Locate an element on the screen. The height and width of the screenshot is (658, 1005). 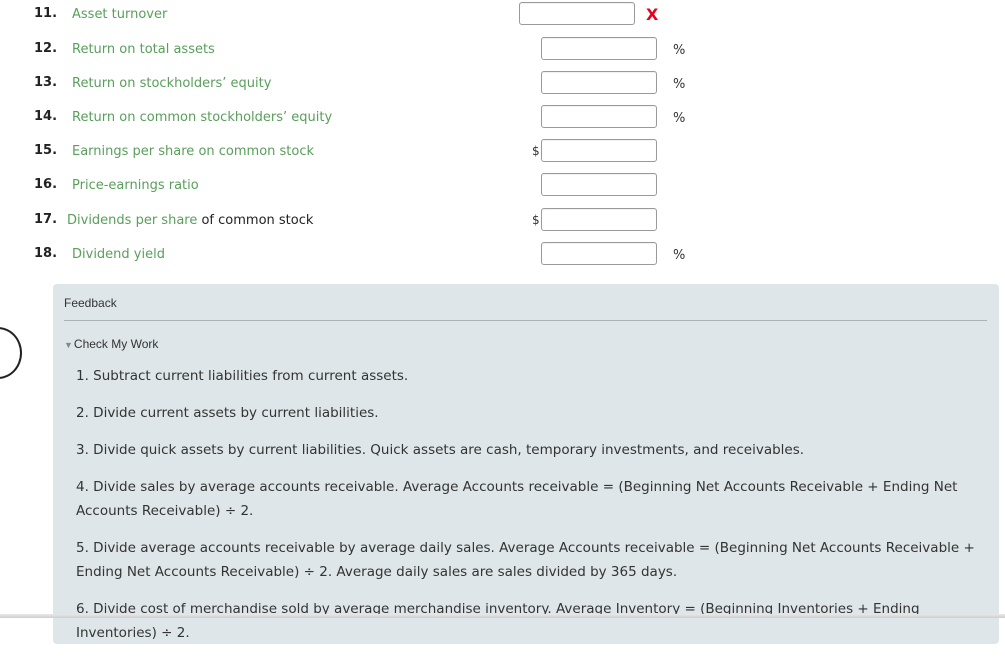
question-label: Asset turnover is located at coordinates (119, 14).